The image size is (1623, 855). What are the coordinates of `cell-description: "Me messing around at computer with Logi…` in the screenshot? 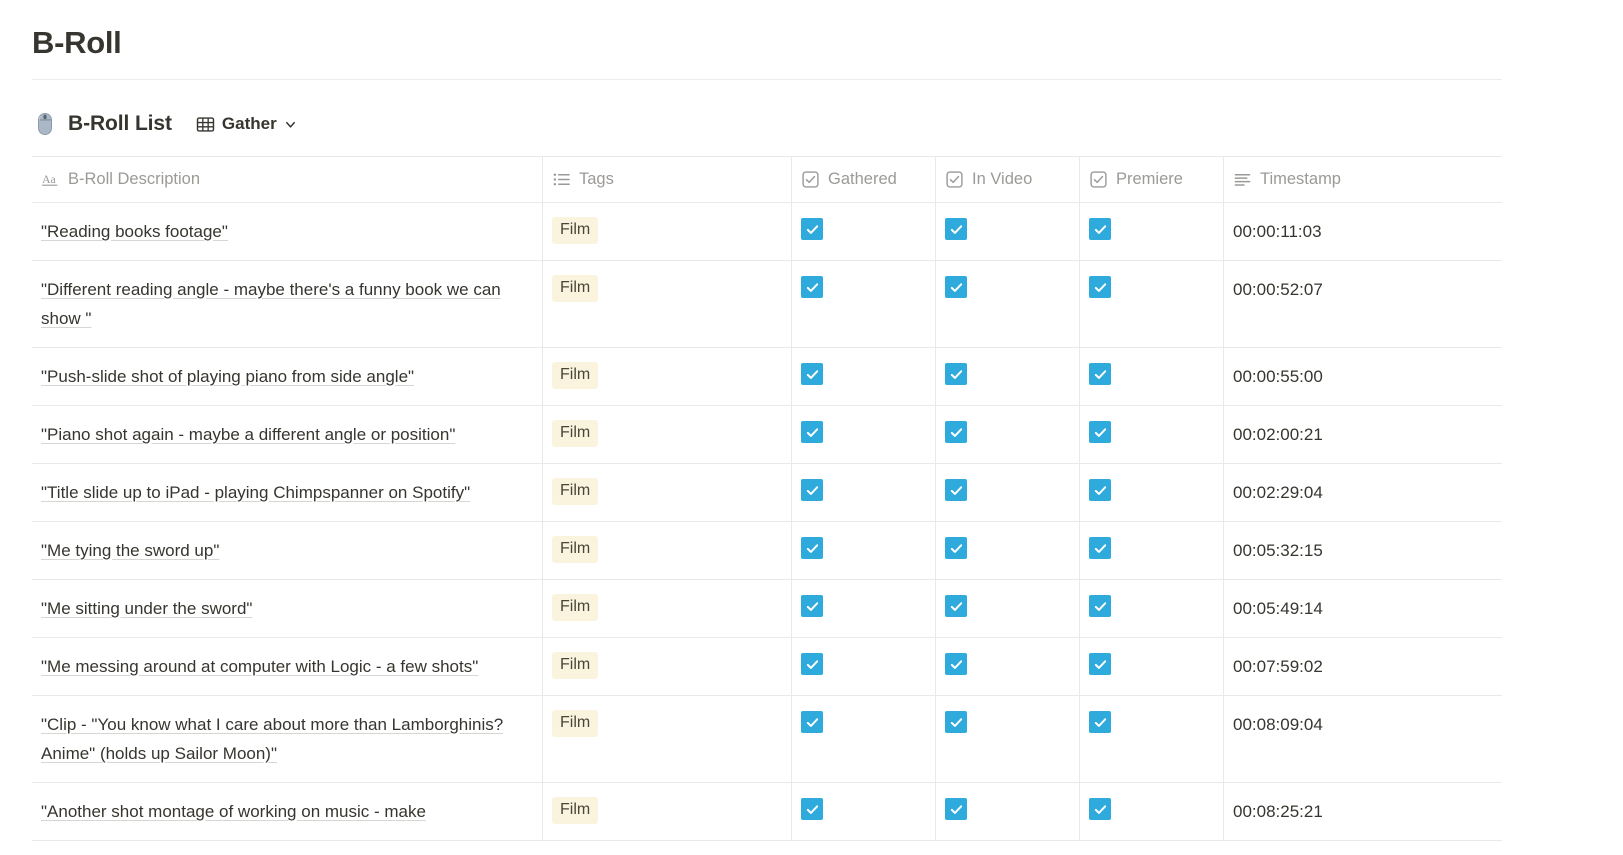 It's located at (287, 666).